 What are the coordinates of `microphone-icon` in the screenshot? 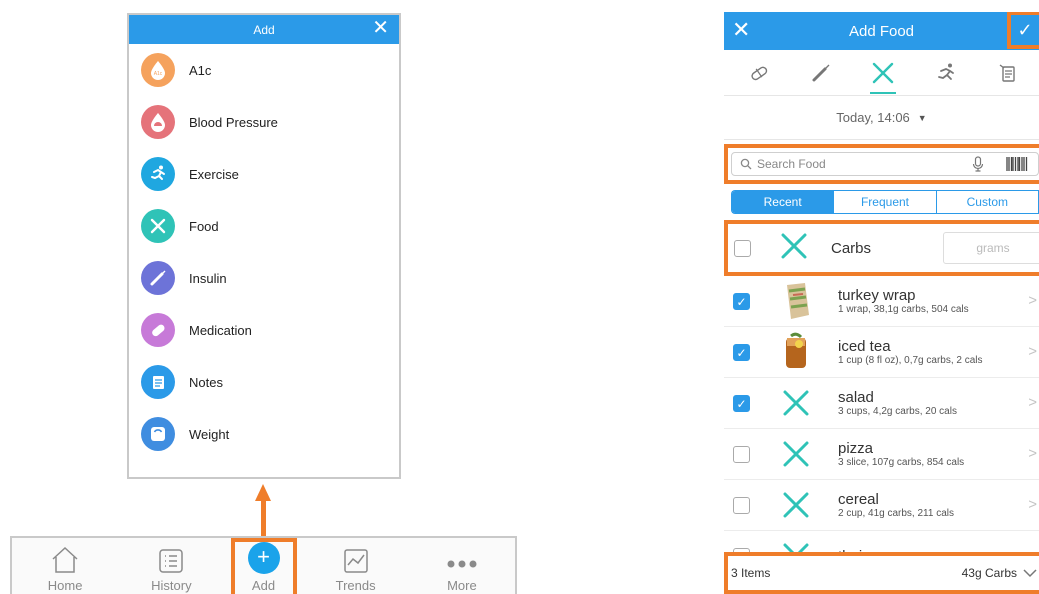 It's located at (978, 164).